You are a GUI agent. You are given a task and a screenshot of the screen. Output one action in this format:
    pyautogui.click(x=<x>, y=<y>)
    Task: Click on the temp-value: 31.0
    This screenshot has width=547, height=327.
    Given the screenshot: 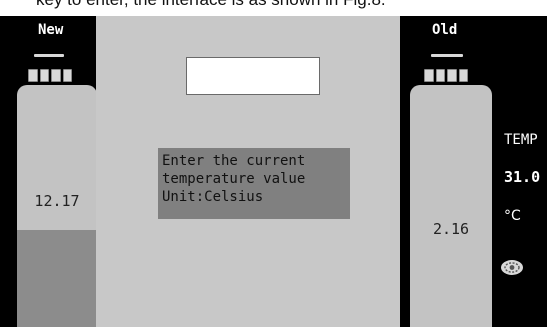 What is the action you would take?
    pyautogui.click(x=522, y=177)
    